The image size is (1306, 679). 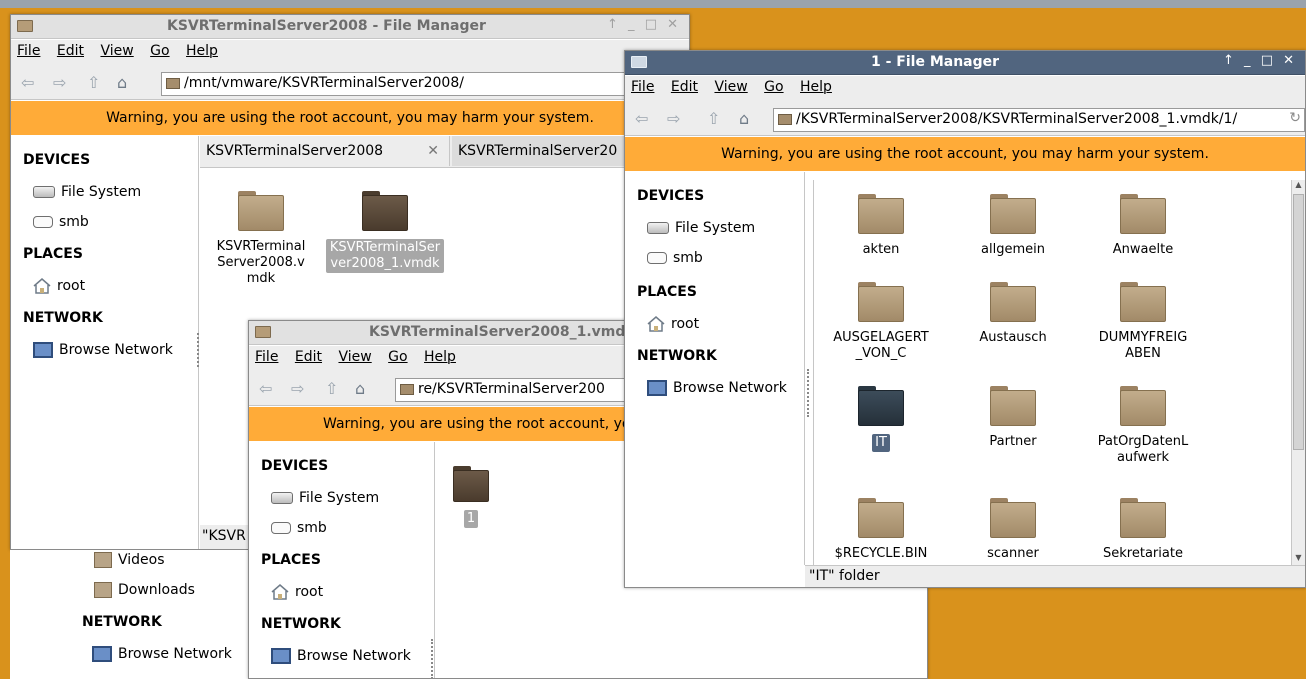 What do you see at coordinates (657, 258) in the screenshot?
I see `network-drive-icon` at bounding box center [657, 258].